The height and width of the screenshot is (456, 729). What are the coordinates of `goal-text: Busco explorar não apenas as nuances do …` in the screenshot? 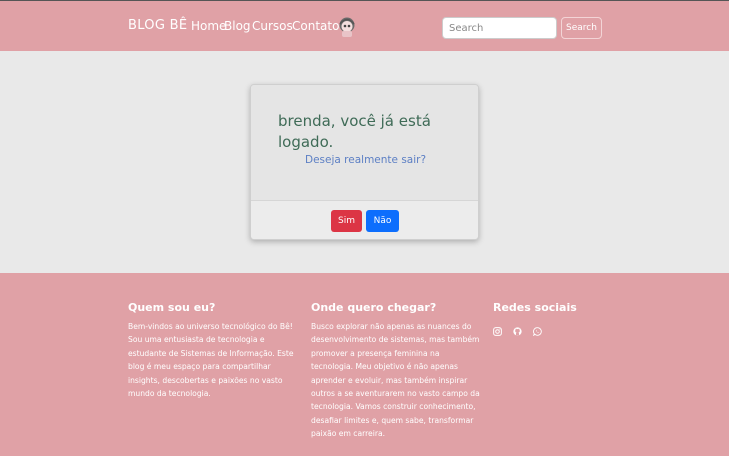 It's located at (395, 380).